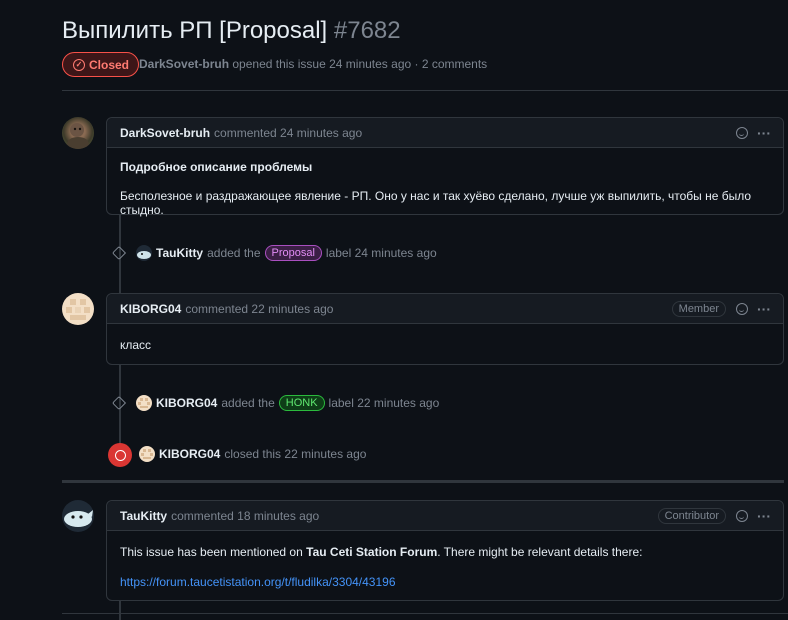 Image resolution: width=788 pixels, height=620 pixels. I want to click on status-badge: ✓ Closed, so click(101, 64).